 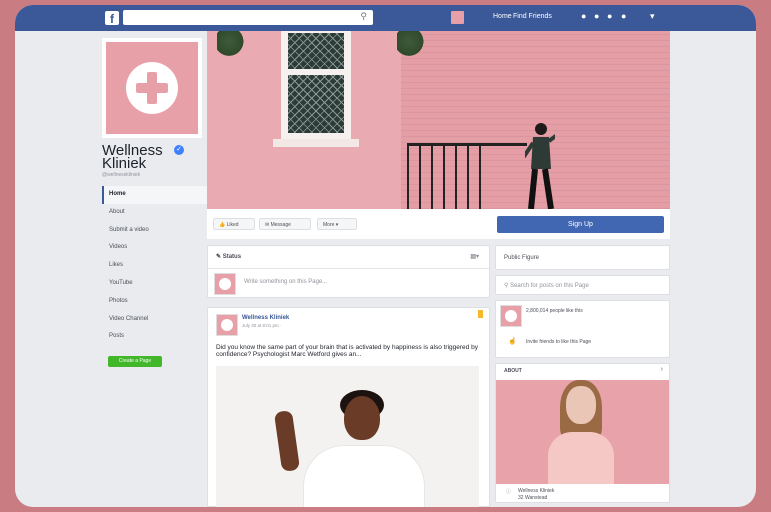 What do you see at coordinates (232, 257) in the screenshot?
I see `status-tab-label: Status` at bounding box center [232, 257].